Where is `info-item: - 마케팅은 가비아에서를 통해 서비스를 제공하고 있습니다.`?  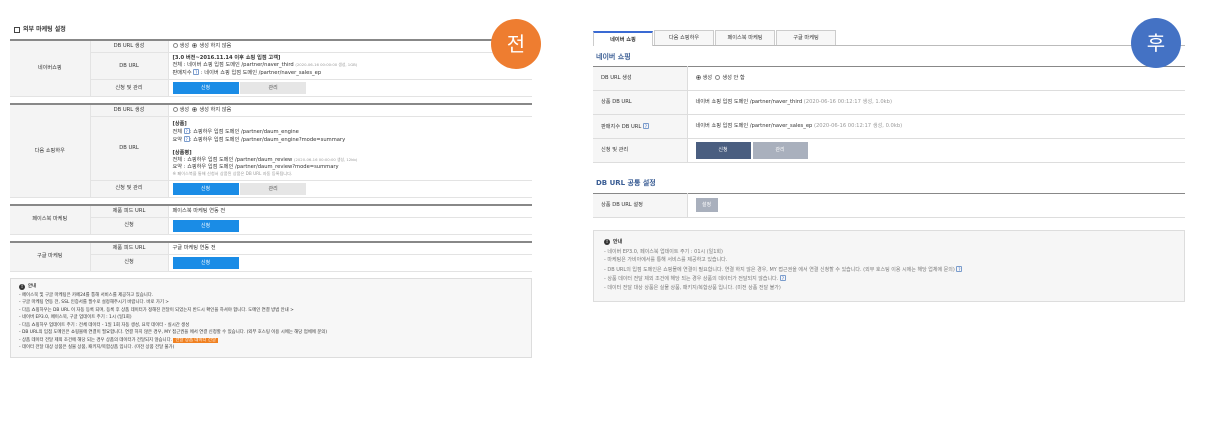 info-item: - 마케팅은 가비아에서를 통해 서비스를 제공하고 있습니다. is located at coordinates (666, 260).